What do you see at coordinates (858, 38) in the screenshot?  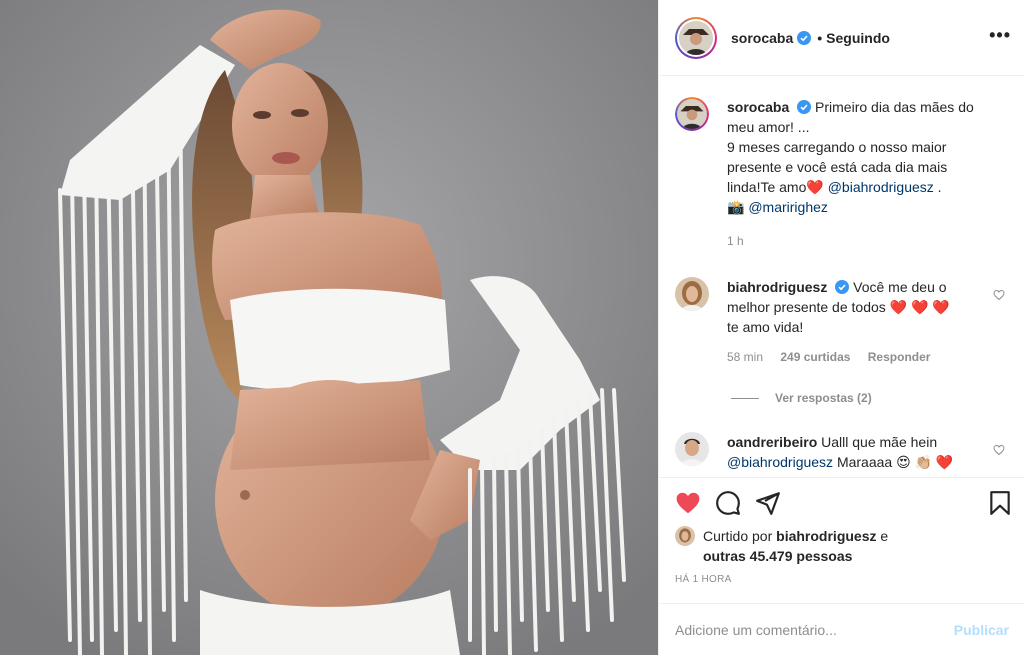 I see `following-button: Seguindo` at bounding box center [858, 38].